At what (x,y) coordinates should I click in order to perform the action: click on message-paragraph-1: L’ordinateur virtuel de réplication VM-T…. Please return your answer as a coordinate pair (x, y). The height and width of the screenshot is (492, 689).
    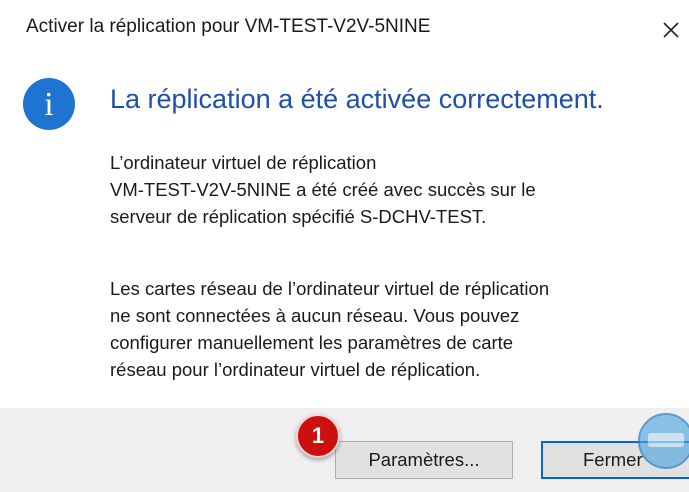
    Looking at the image, I should click on (392, 189).